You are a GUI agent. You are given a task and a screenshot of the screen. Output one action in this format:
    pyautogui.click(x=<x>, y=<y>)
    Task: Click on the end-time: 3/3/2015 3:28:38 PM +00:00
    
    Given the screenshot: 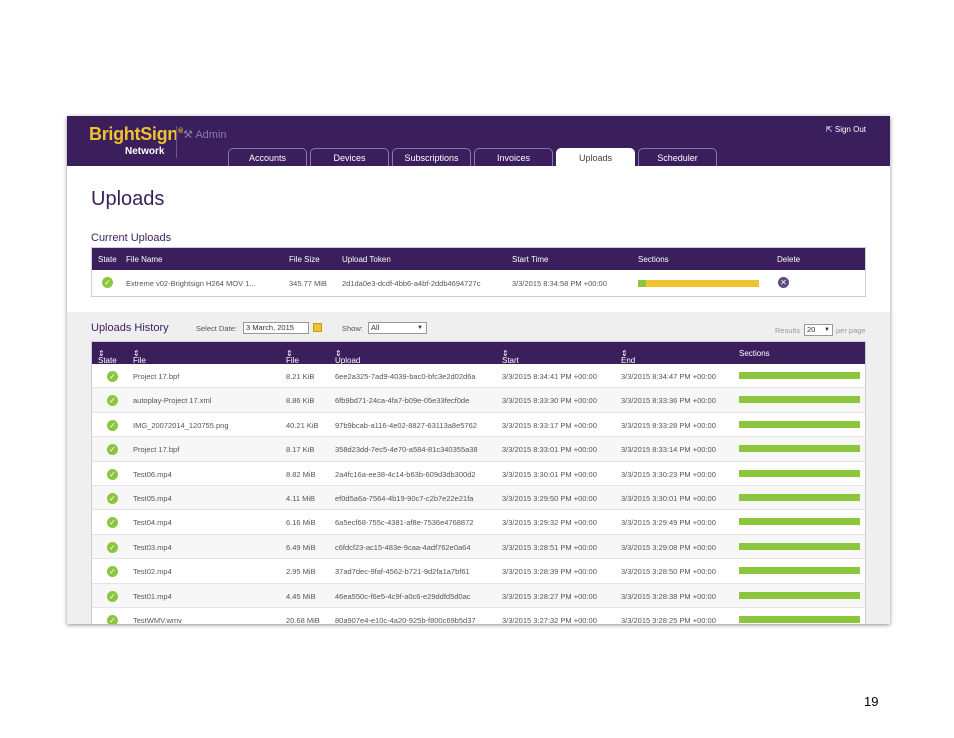 What is the action you would take?
    pyautogui.click(x=668, y=596)
    